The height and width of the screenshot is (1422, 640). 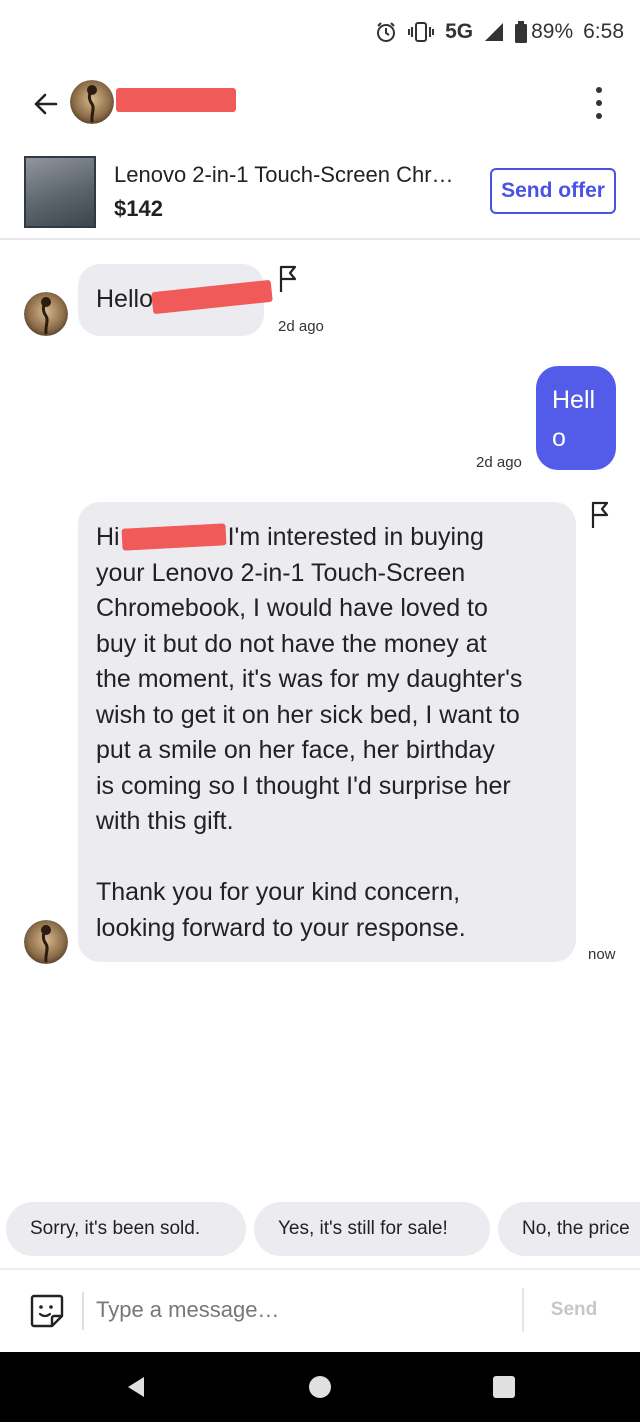 I want to click on message-text-line: with this gift., so click(x=165, y=821).